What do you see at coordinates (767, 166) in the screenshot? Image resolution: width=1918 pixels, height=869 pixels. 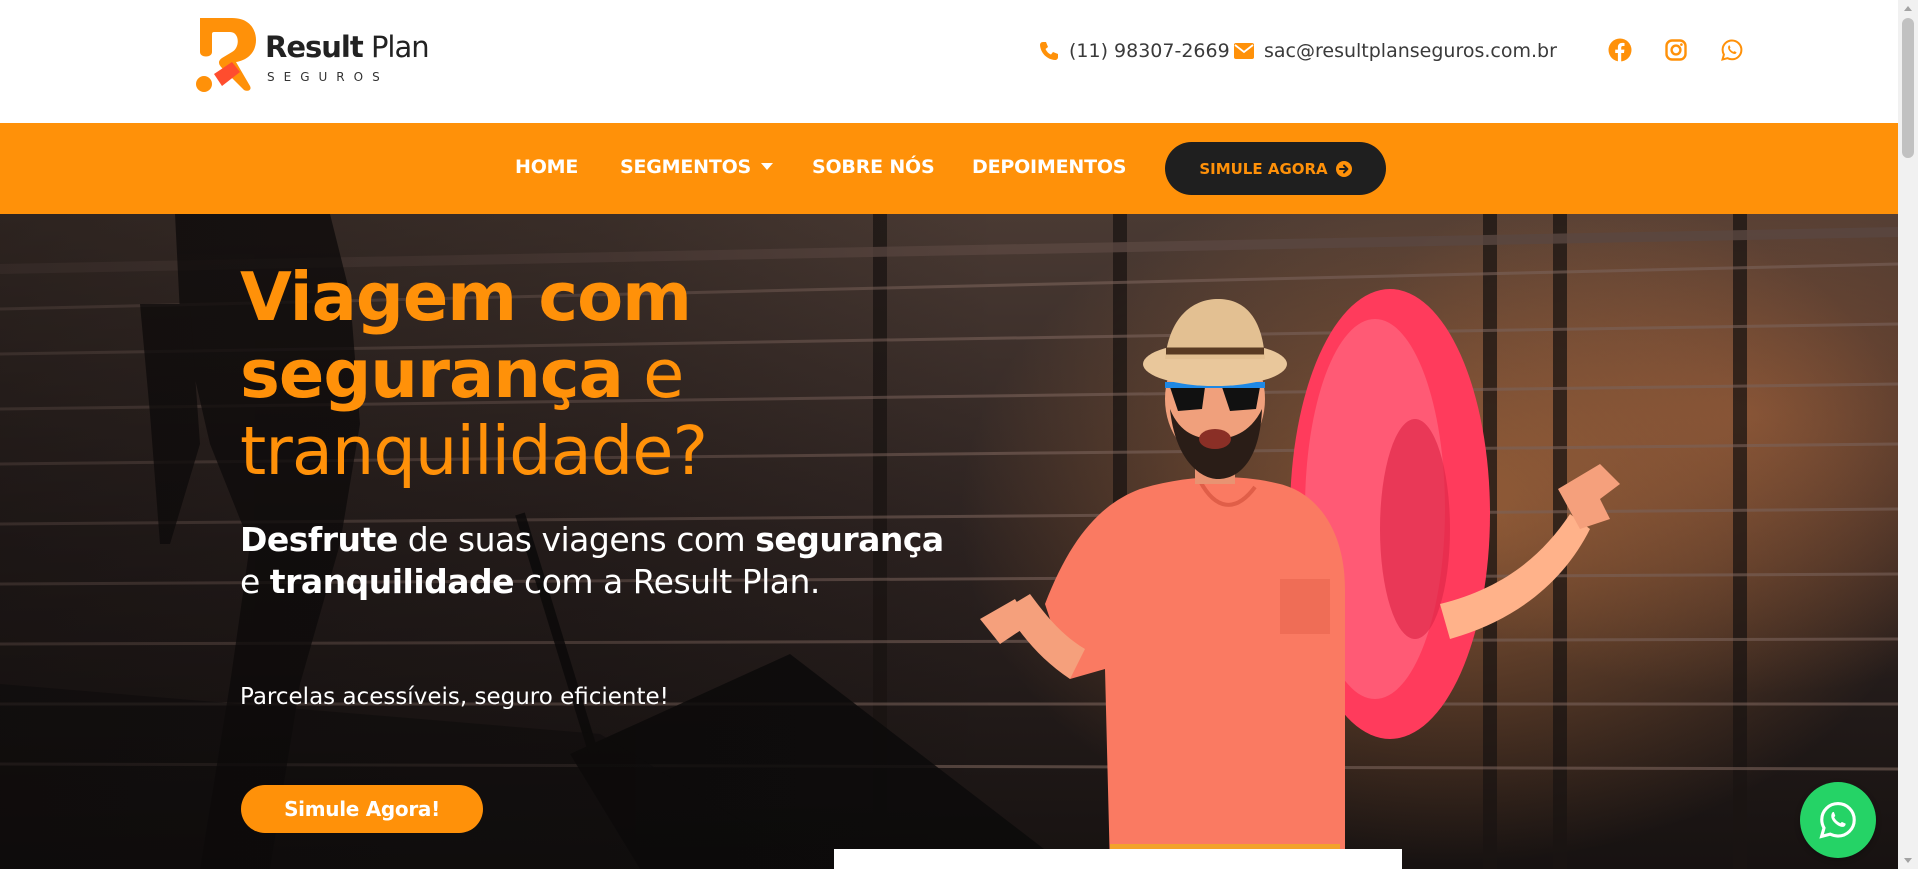 I see `caret-down-icon` at bounding box center [767, 166].